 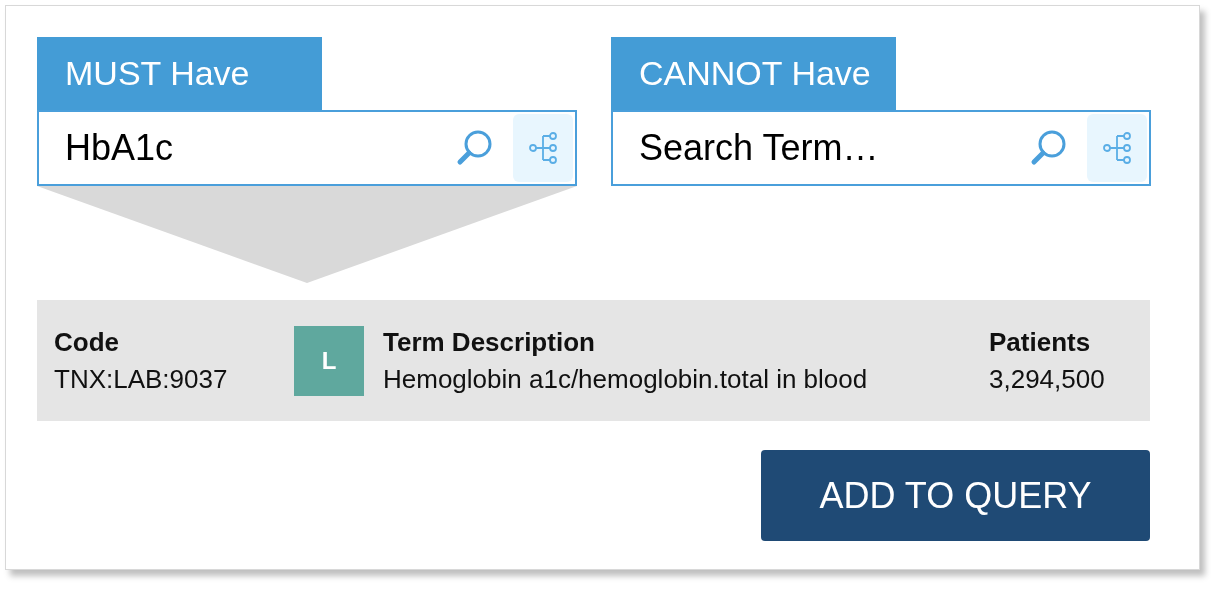 I want to click on search-field: HbA1c, so click(x=247, y=148).